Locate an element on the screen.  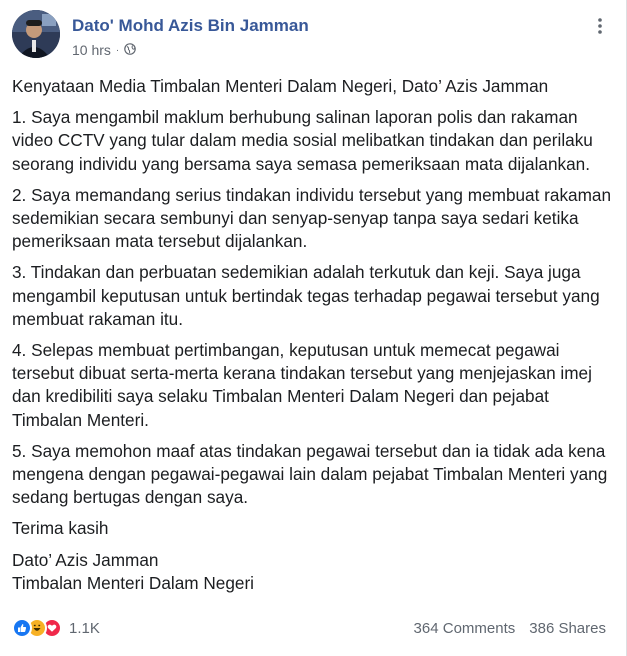
post-closing: Terima kasih is located at coordinates (60, 528).